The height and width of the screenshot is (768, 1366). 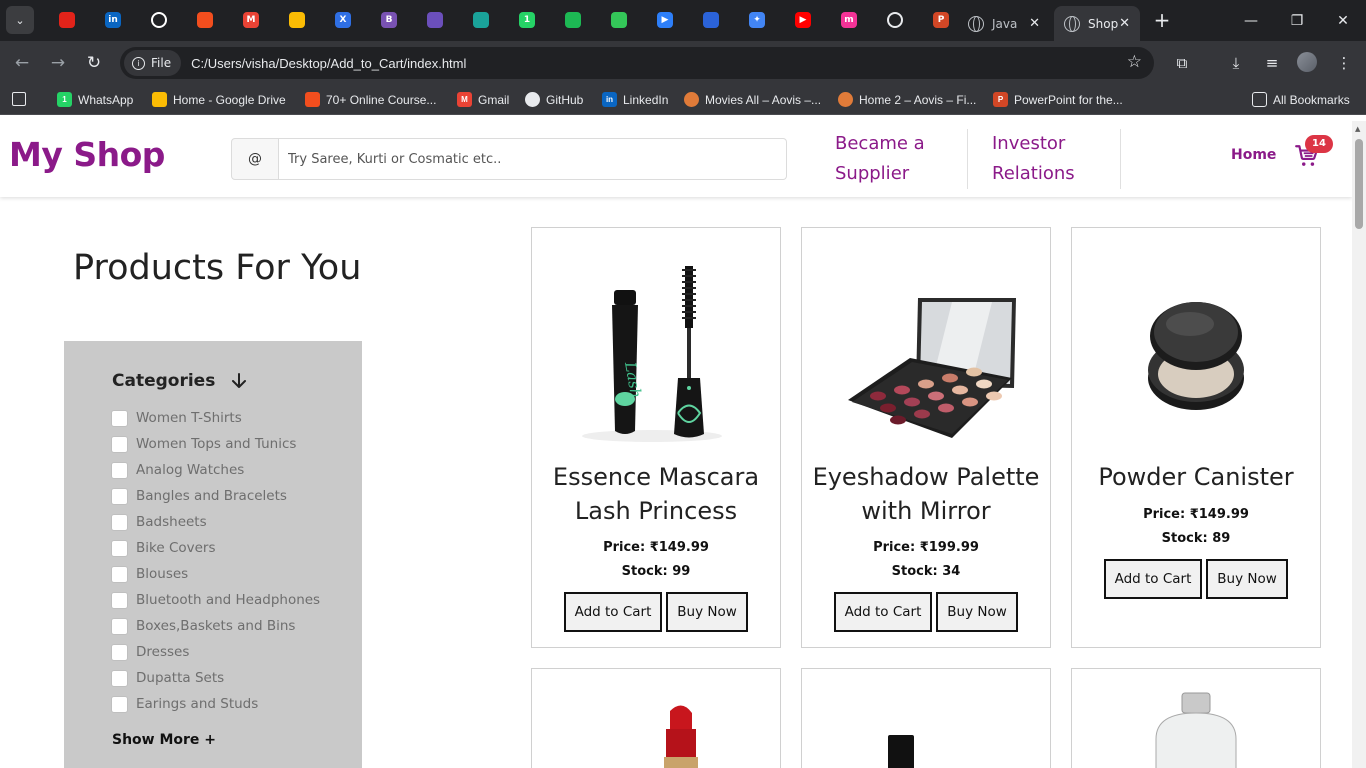 What do you see at coordinates (895, 20) in the screenshot?
I see `openai-tab-icon` at bounding box center [895, 20].